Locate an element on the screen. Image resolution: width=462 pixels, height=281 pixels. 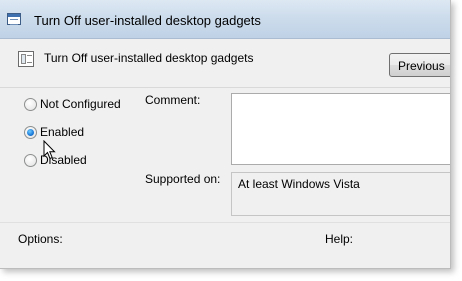
mouse-cursor-icon is located at coordinates (49, 150).